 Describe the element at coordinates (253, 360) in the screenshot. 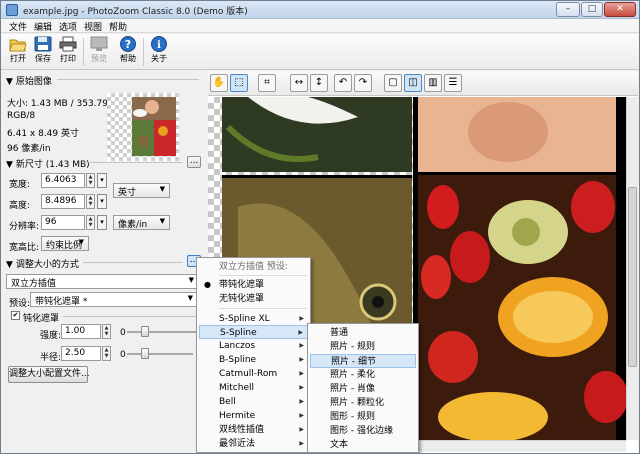

I see `menu-item-b-spline: B-Spline ▶` at that location.